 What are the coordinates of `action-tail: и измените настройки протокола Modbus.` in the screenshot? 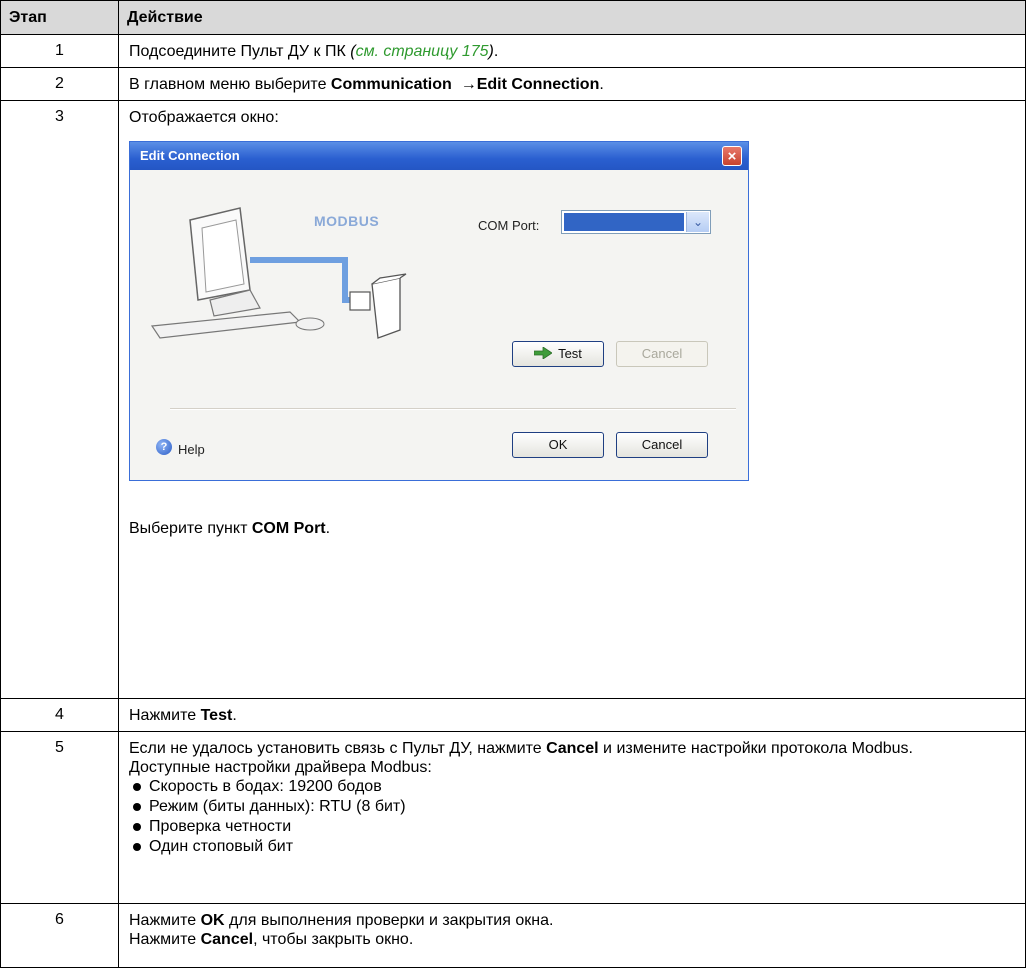 It's located at (755, 748).